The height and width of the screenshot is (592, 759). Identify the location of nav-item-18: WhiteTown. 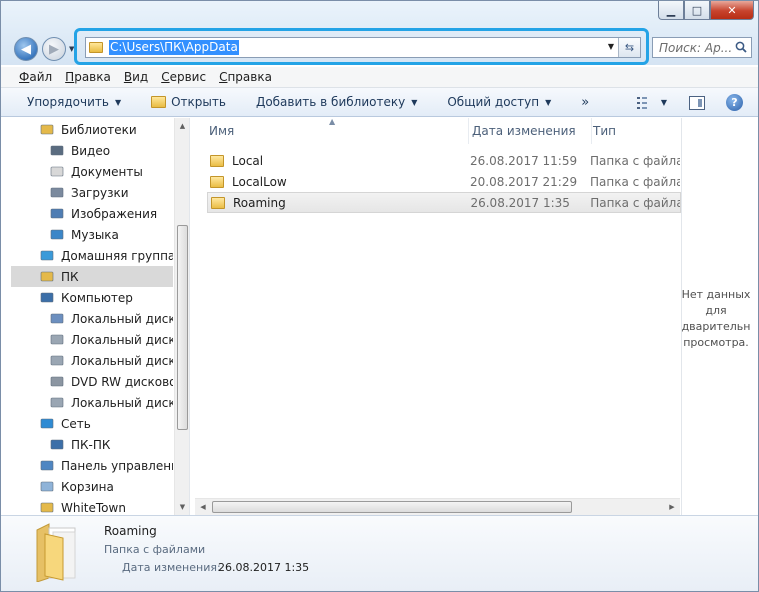
(92, 506).